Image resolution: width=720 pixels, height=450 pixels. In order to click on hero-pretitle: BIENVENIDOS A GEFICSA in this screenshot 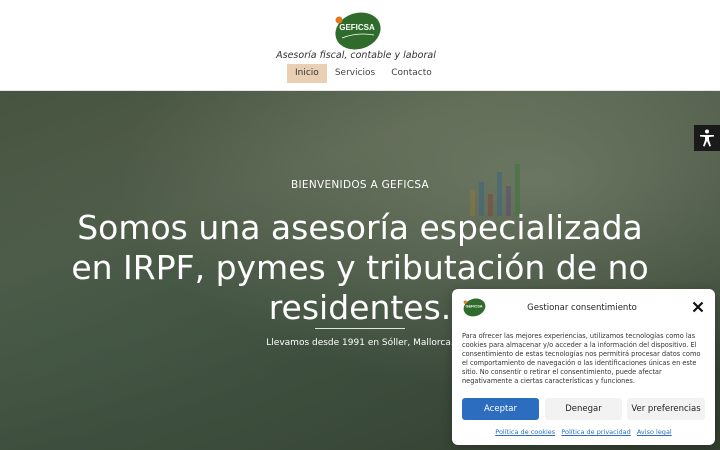, I will do `click(359, 185)`.